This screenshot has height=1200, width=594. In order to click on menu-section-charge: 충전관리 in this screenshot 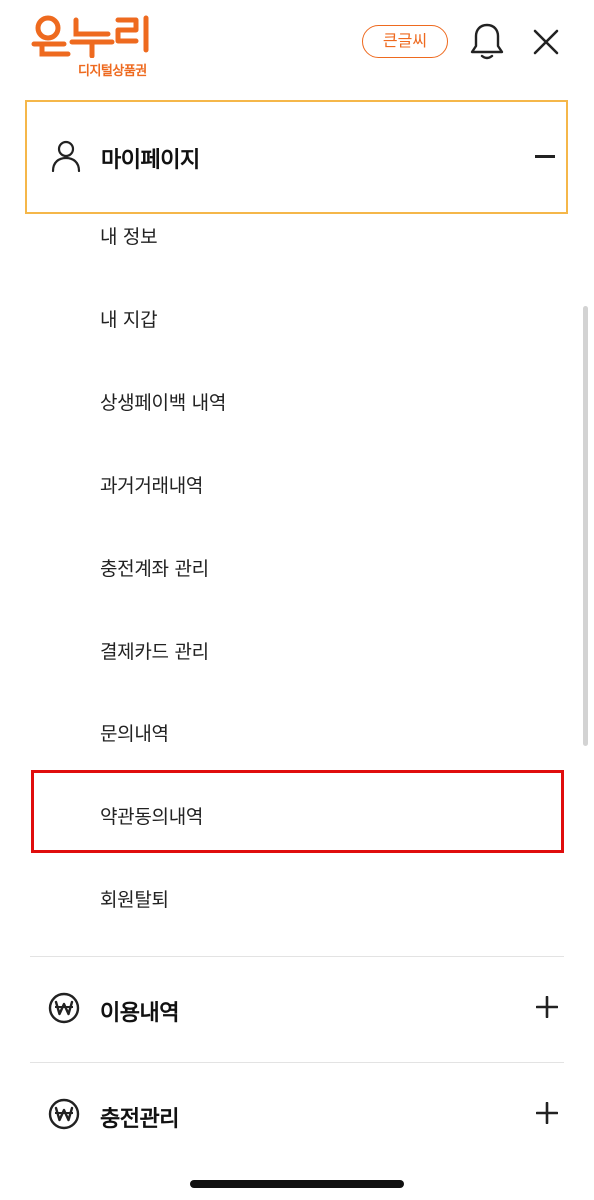, I will do `click(297, 1114)`.